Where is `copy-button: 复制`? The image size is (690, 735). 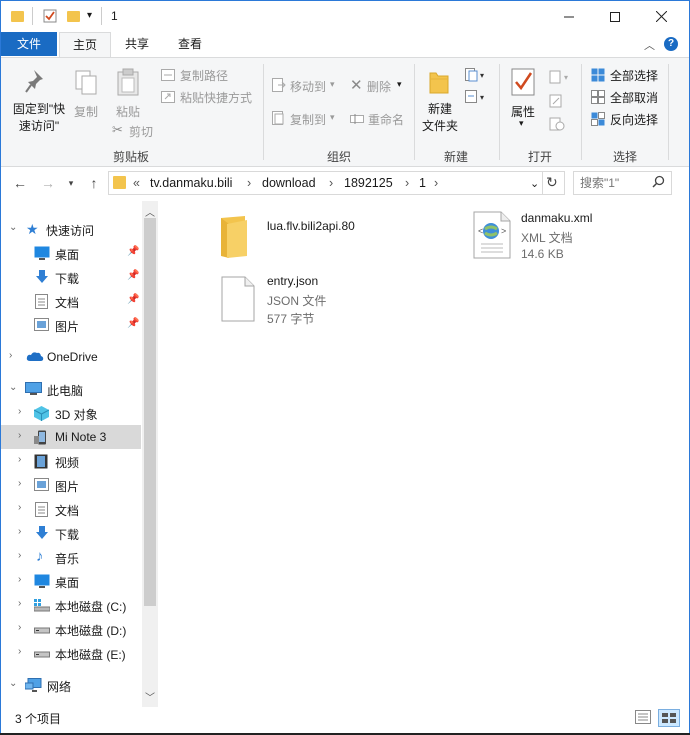
copy-button: 复制 is located at coordinates (86, 111).